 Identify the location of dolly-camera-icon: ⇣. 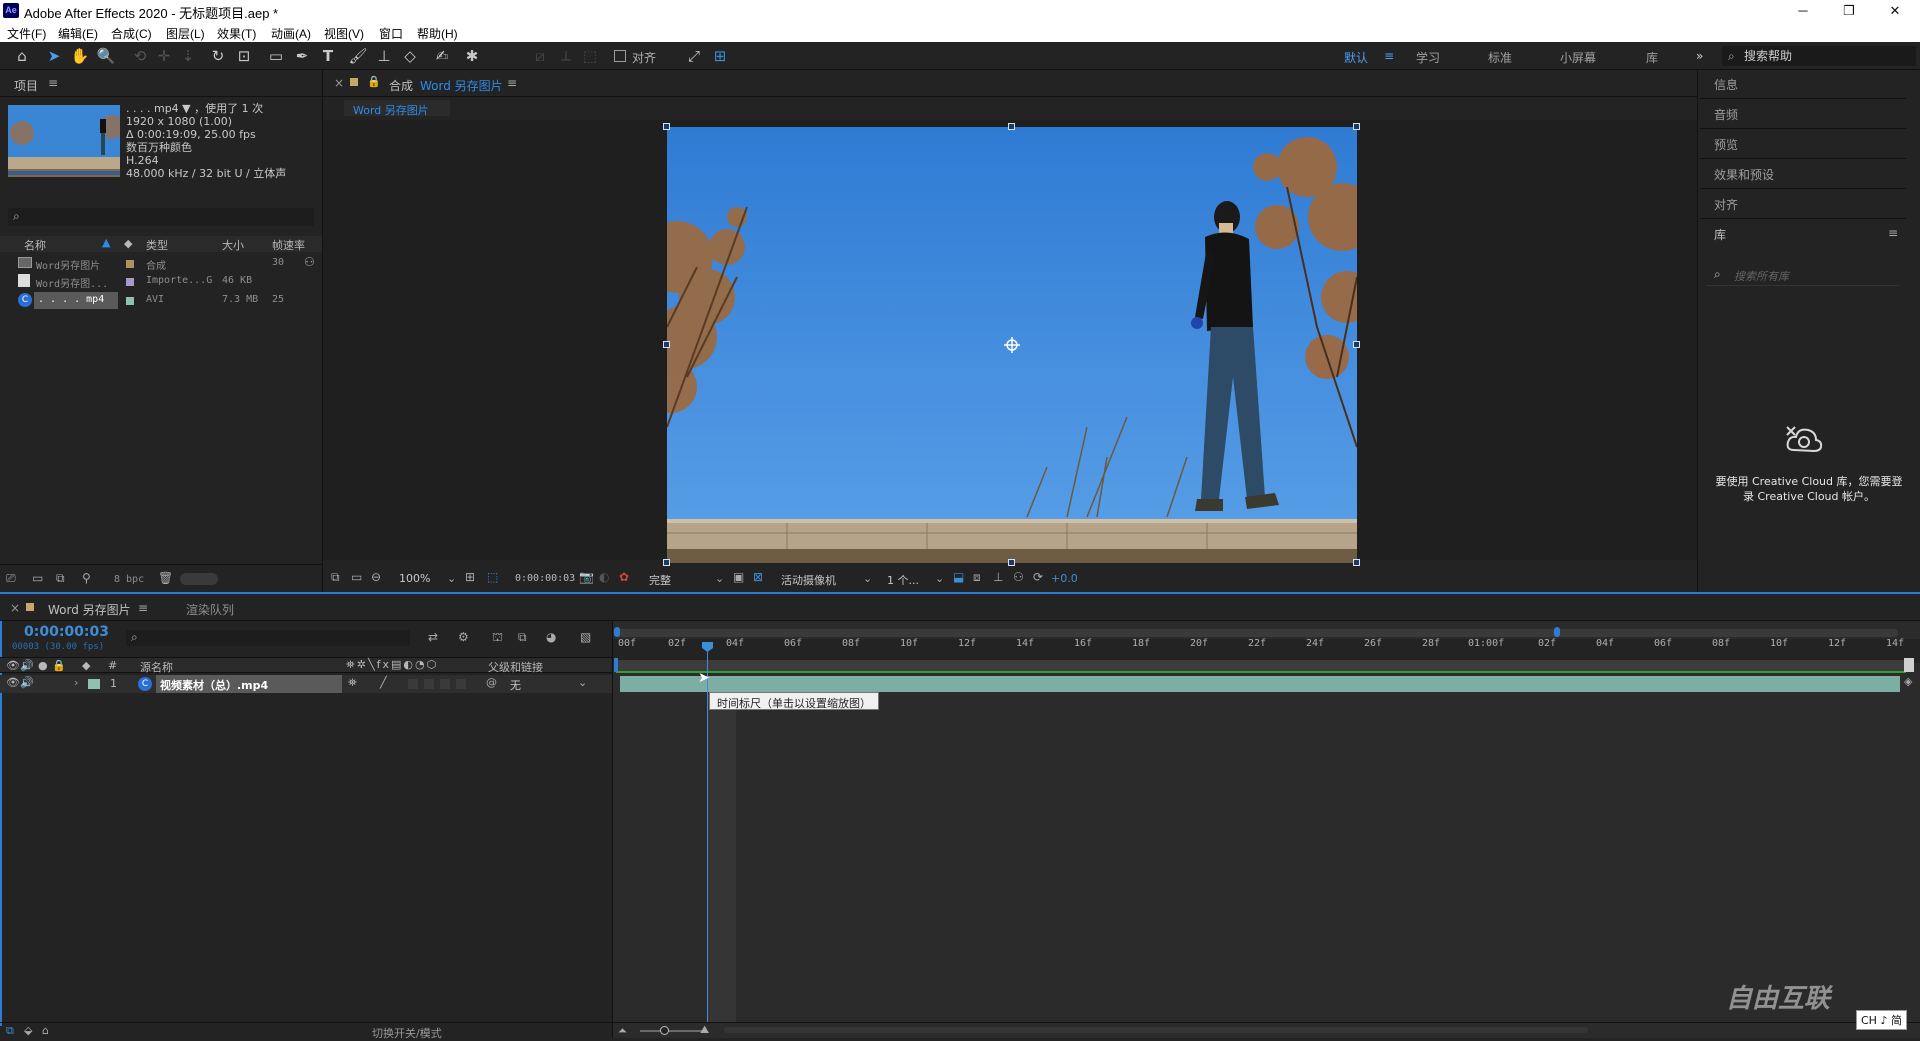
(188, 56).